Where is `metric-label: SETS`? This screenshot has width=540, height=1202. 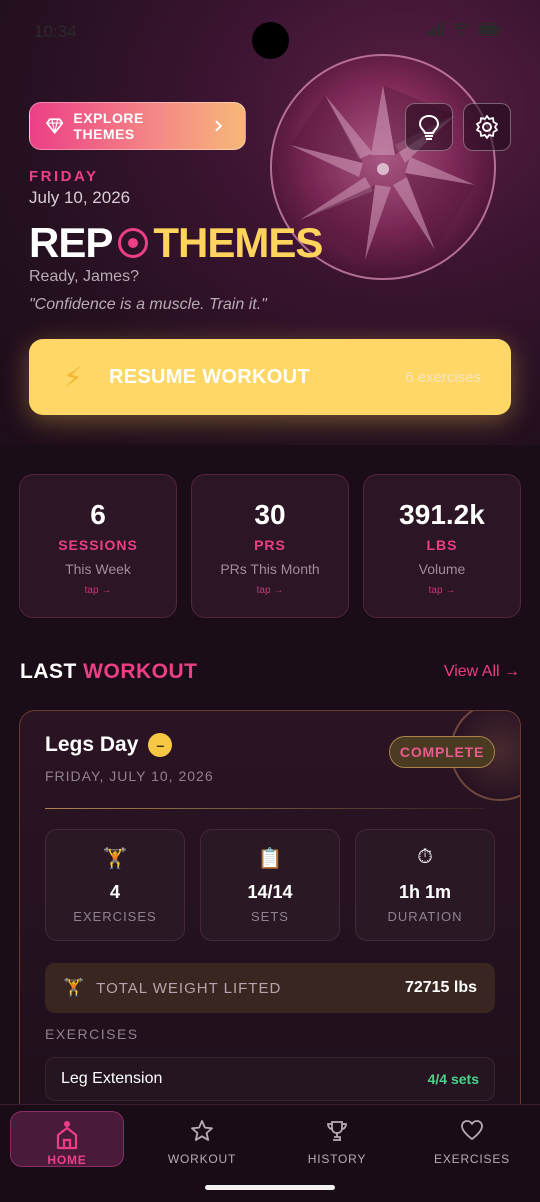 metric-label: SETS is located at coordinates (270, 916).